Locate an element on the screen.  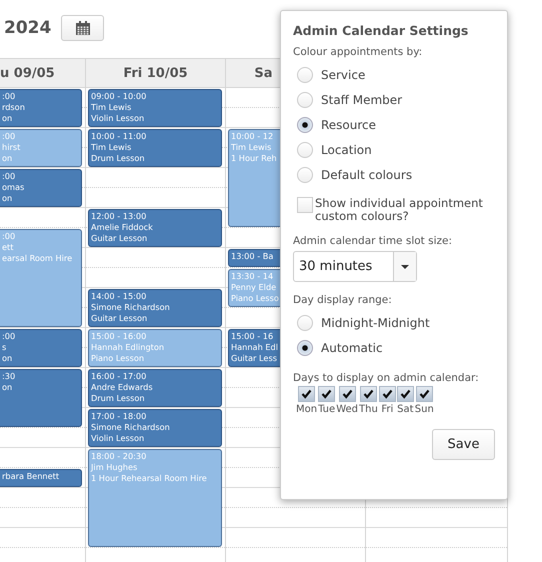
appointment-text: 17:00 - 18:00 is located at coordinates (119, 416).